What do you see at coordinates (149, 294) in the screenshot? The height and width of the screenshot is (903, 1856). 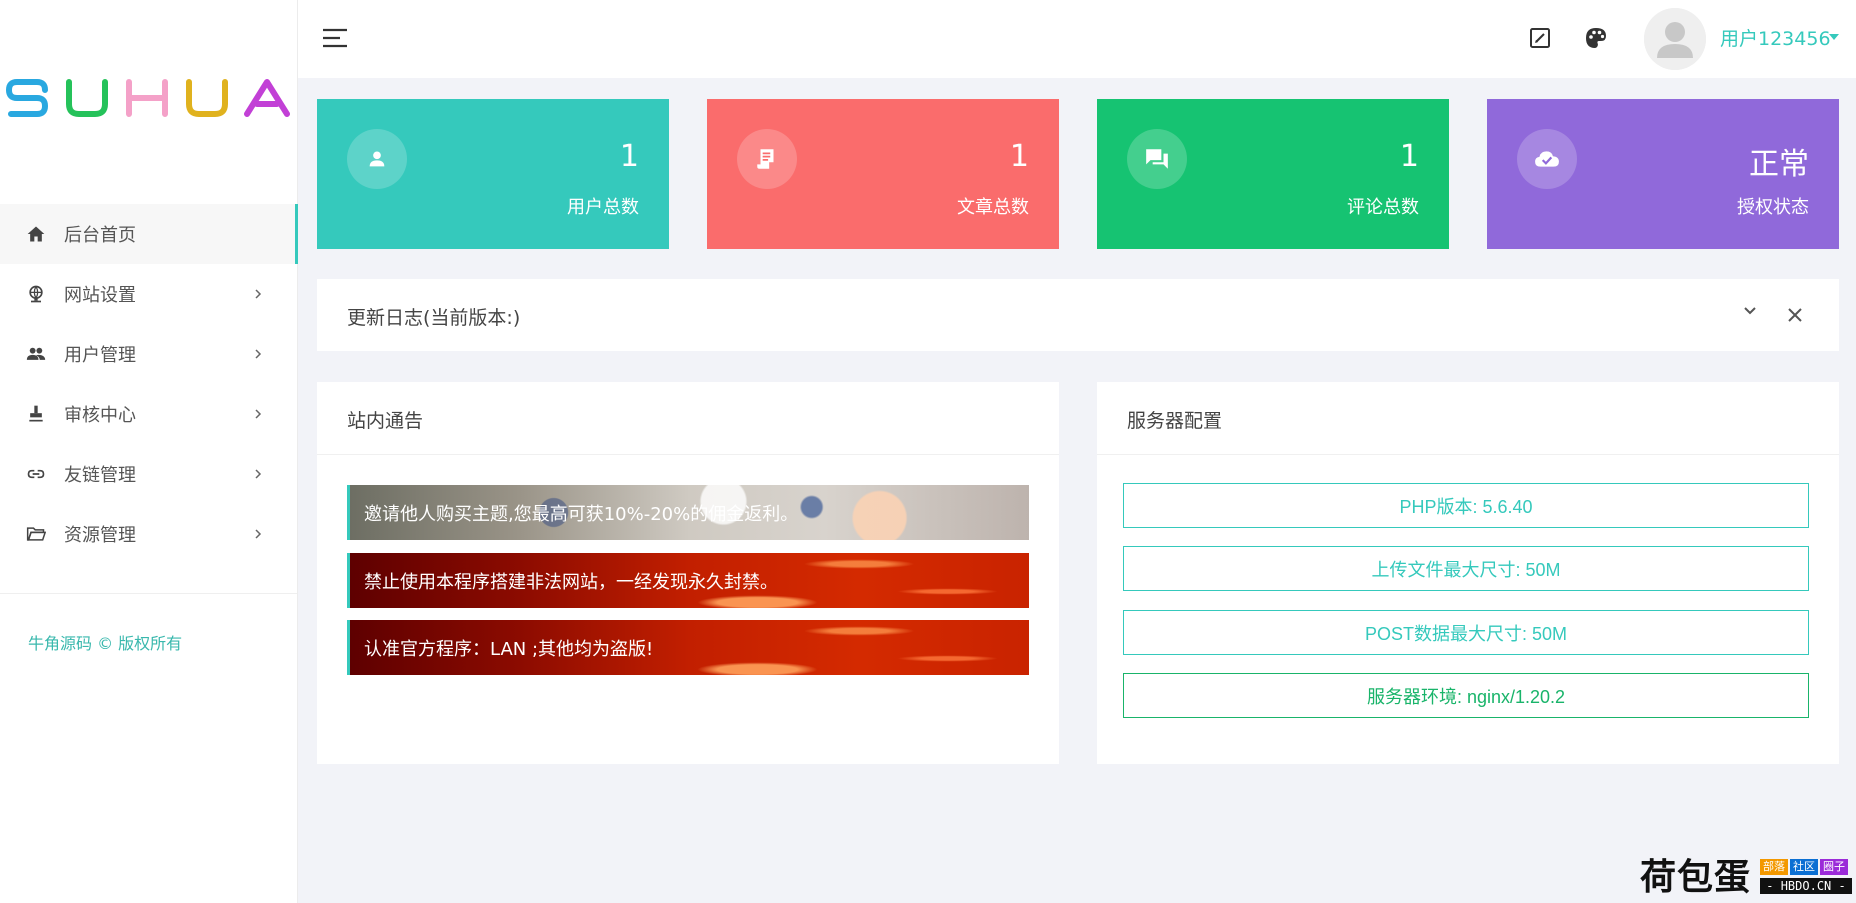 I see `sidebar-item-site-settings: 网站设置` at bounding box center [149, 294].